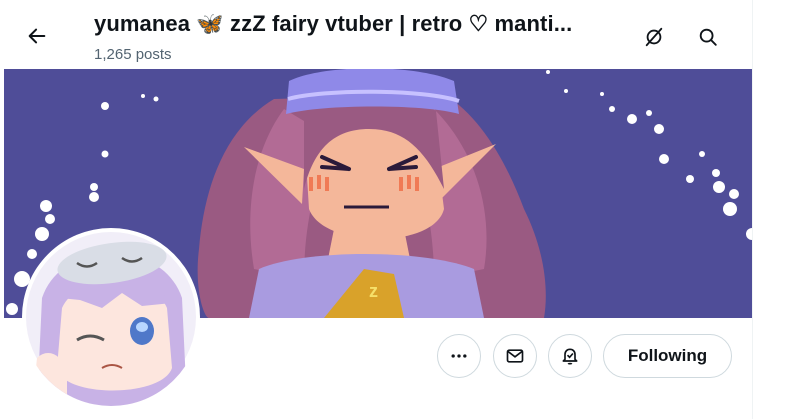  What do you see at coordinates (133, 54) in the screenshot?
I see `post-count: 1,265 posts` at bounding box center [133, 54].